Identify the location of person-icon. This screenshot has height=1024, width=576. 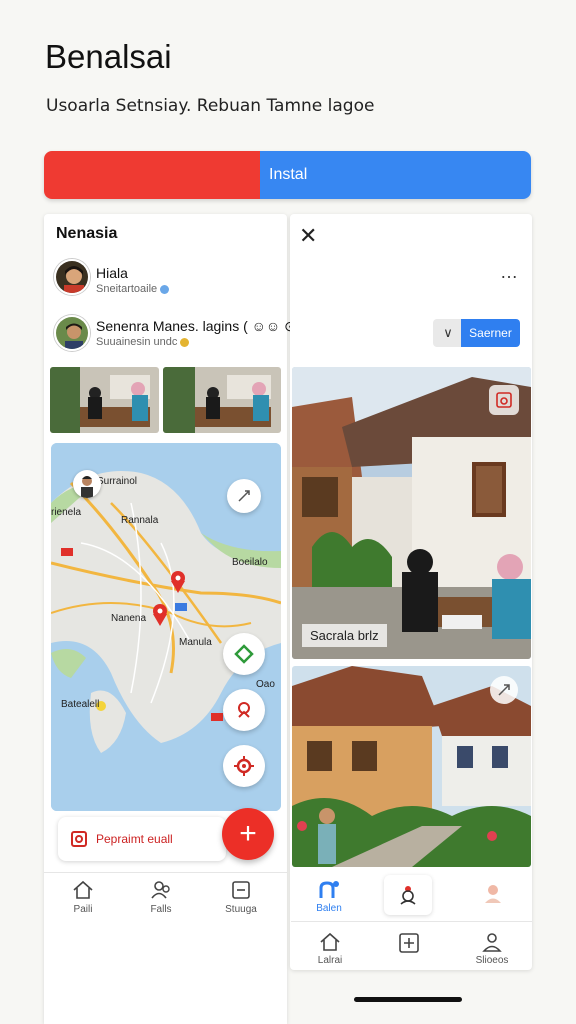
(492, 942).